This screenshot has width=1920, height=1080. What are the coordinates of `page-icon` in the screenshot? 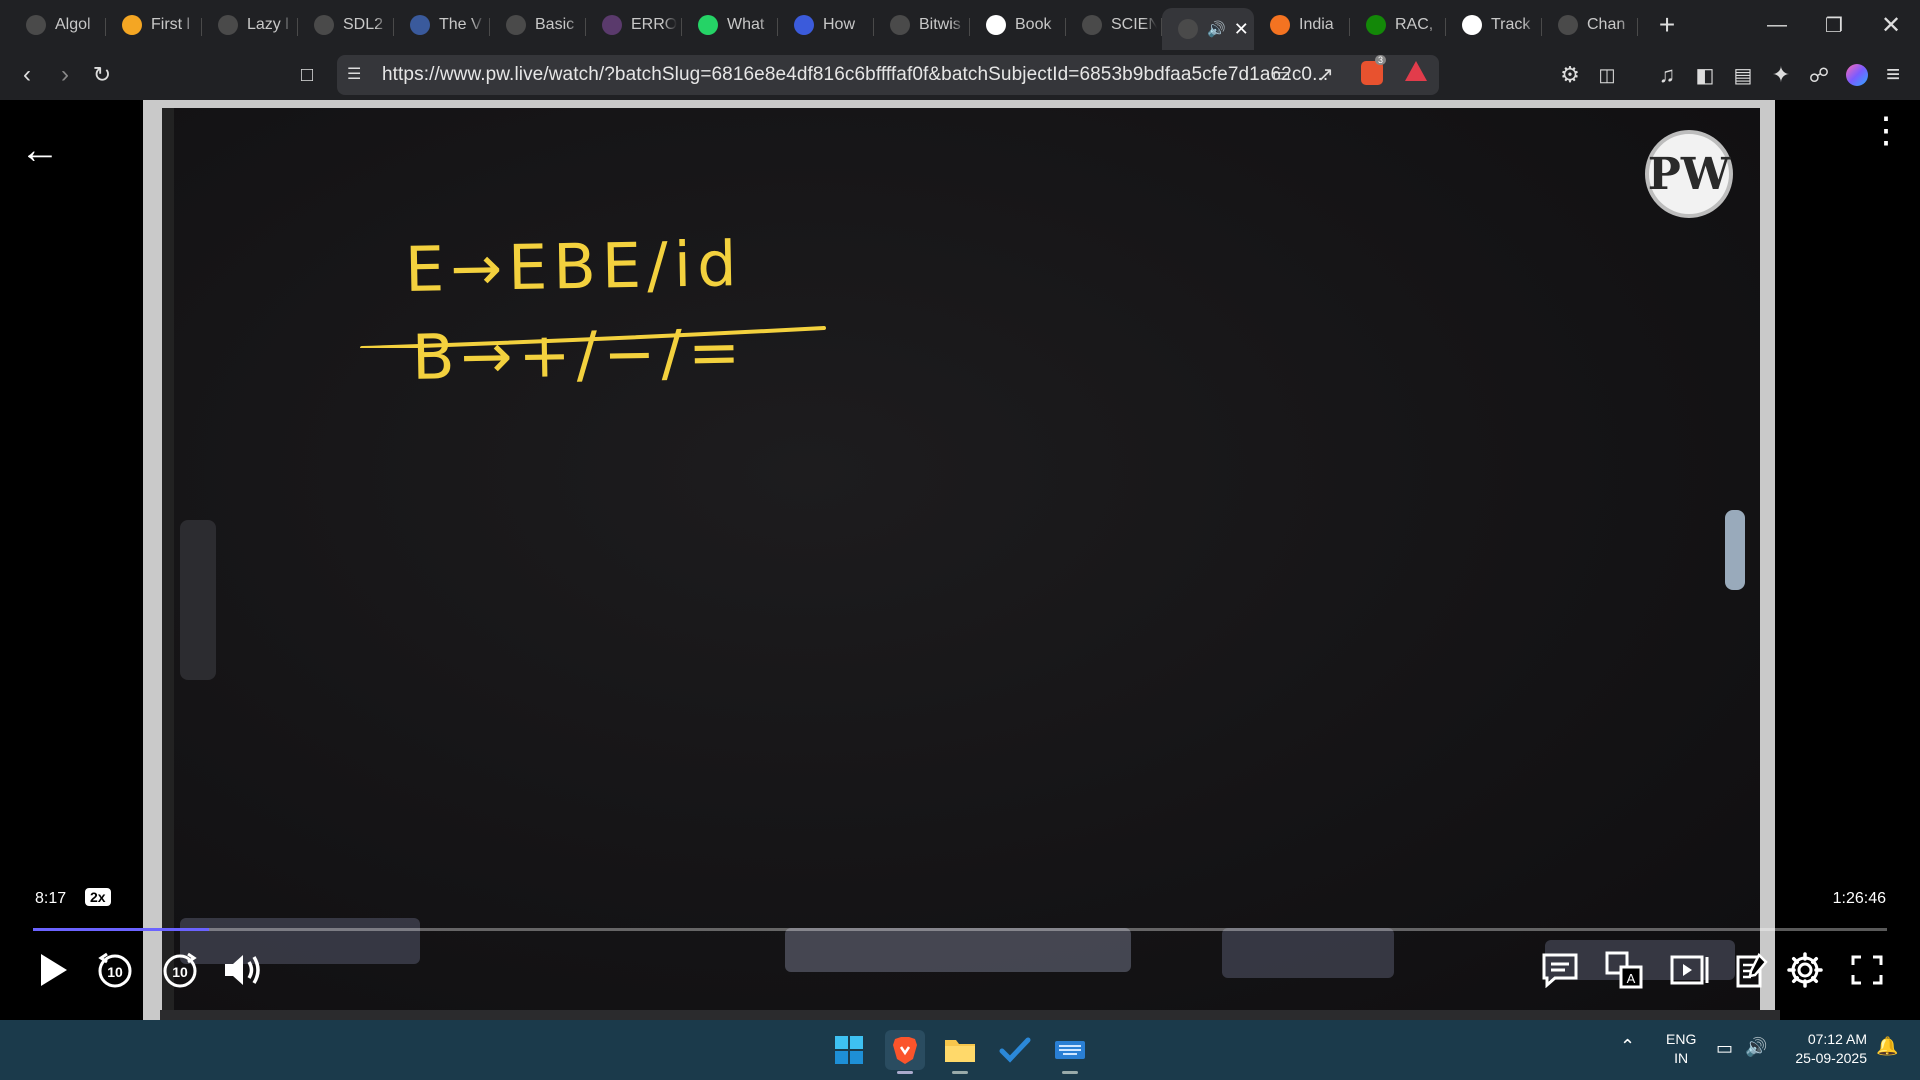 It's located at (516, 25).